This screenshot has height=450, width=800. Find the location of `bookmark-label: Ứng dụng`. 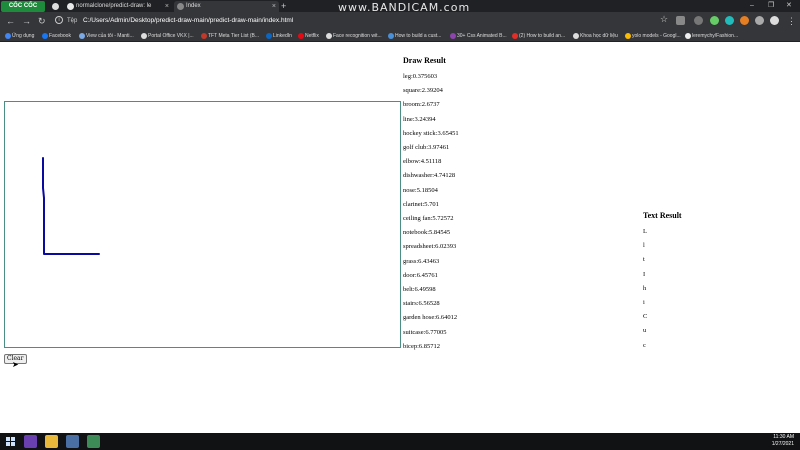

bookmark-label: Ứng dụng is located at coordinates (23, 36).